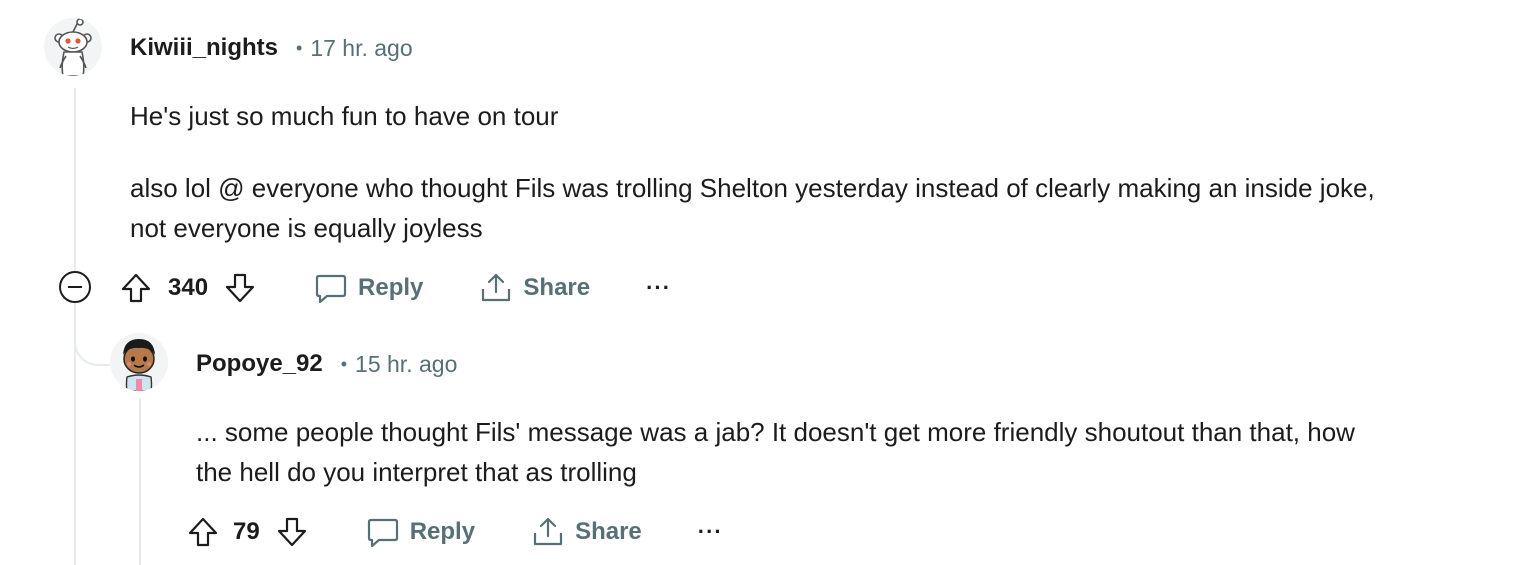 This screenshot has width=1540, height=565. What do you see at coordinates (204, 48) in the screenshot?
I see `username: Kiwiii_nights` at bounding box center [204, 48].